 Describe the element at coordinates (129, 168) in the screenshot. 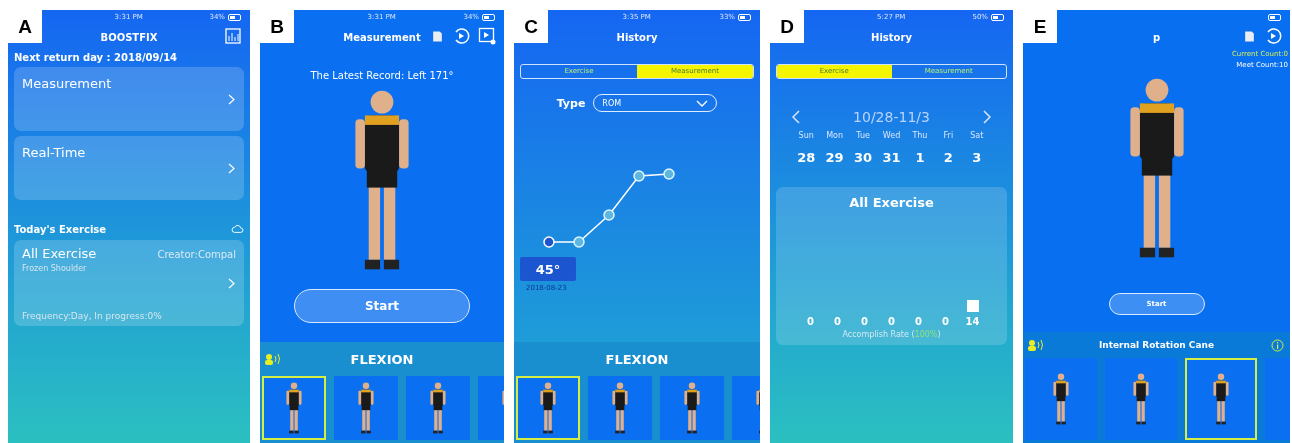

I see `menu-card: Real-Time` at that location.